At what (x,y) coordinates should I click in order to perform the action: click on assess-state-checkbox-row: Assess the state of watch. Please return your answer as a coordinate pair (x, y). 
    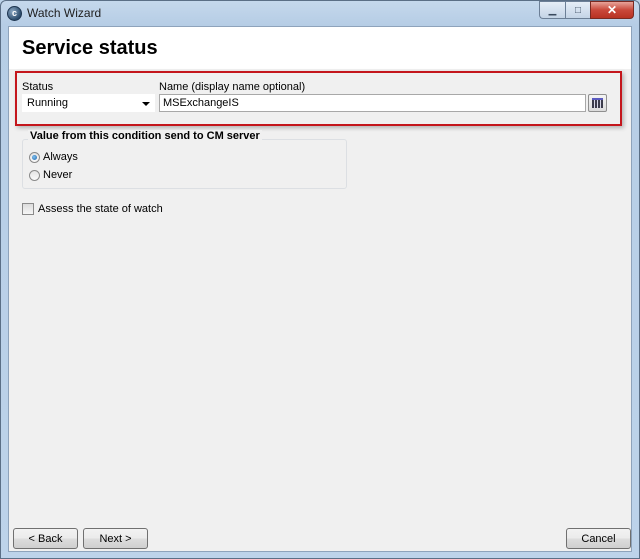
    Looking at the image, I should click on (92, 209).